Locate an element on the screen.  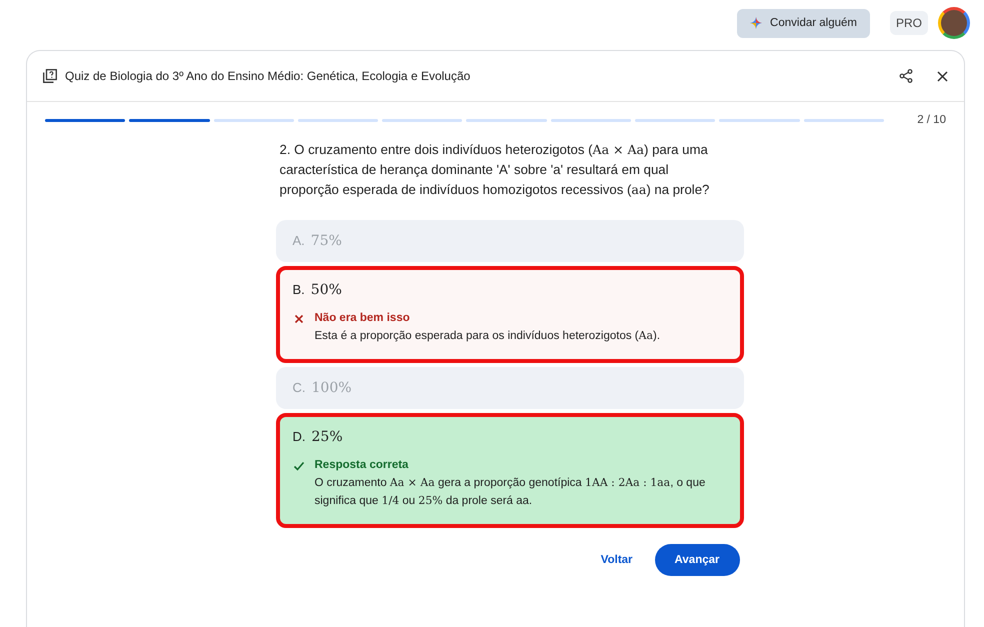
feedback-text: O cruzamento Aa × Aa gera a proporção genotípica 1AA : 2Aa : 1aa, o que significa que 1/4 ou 25% da prole será aa. is located at coordinates (510, 492).